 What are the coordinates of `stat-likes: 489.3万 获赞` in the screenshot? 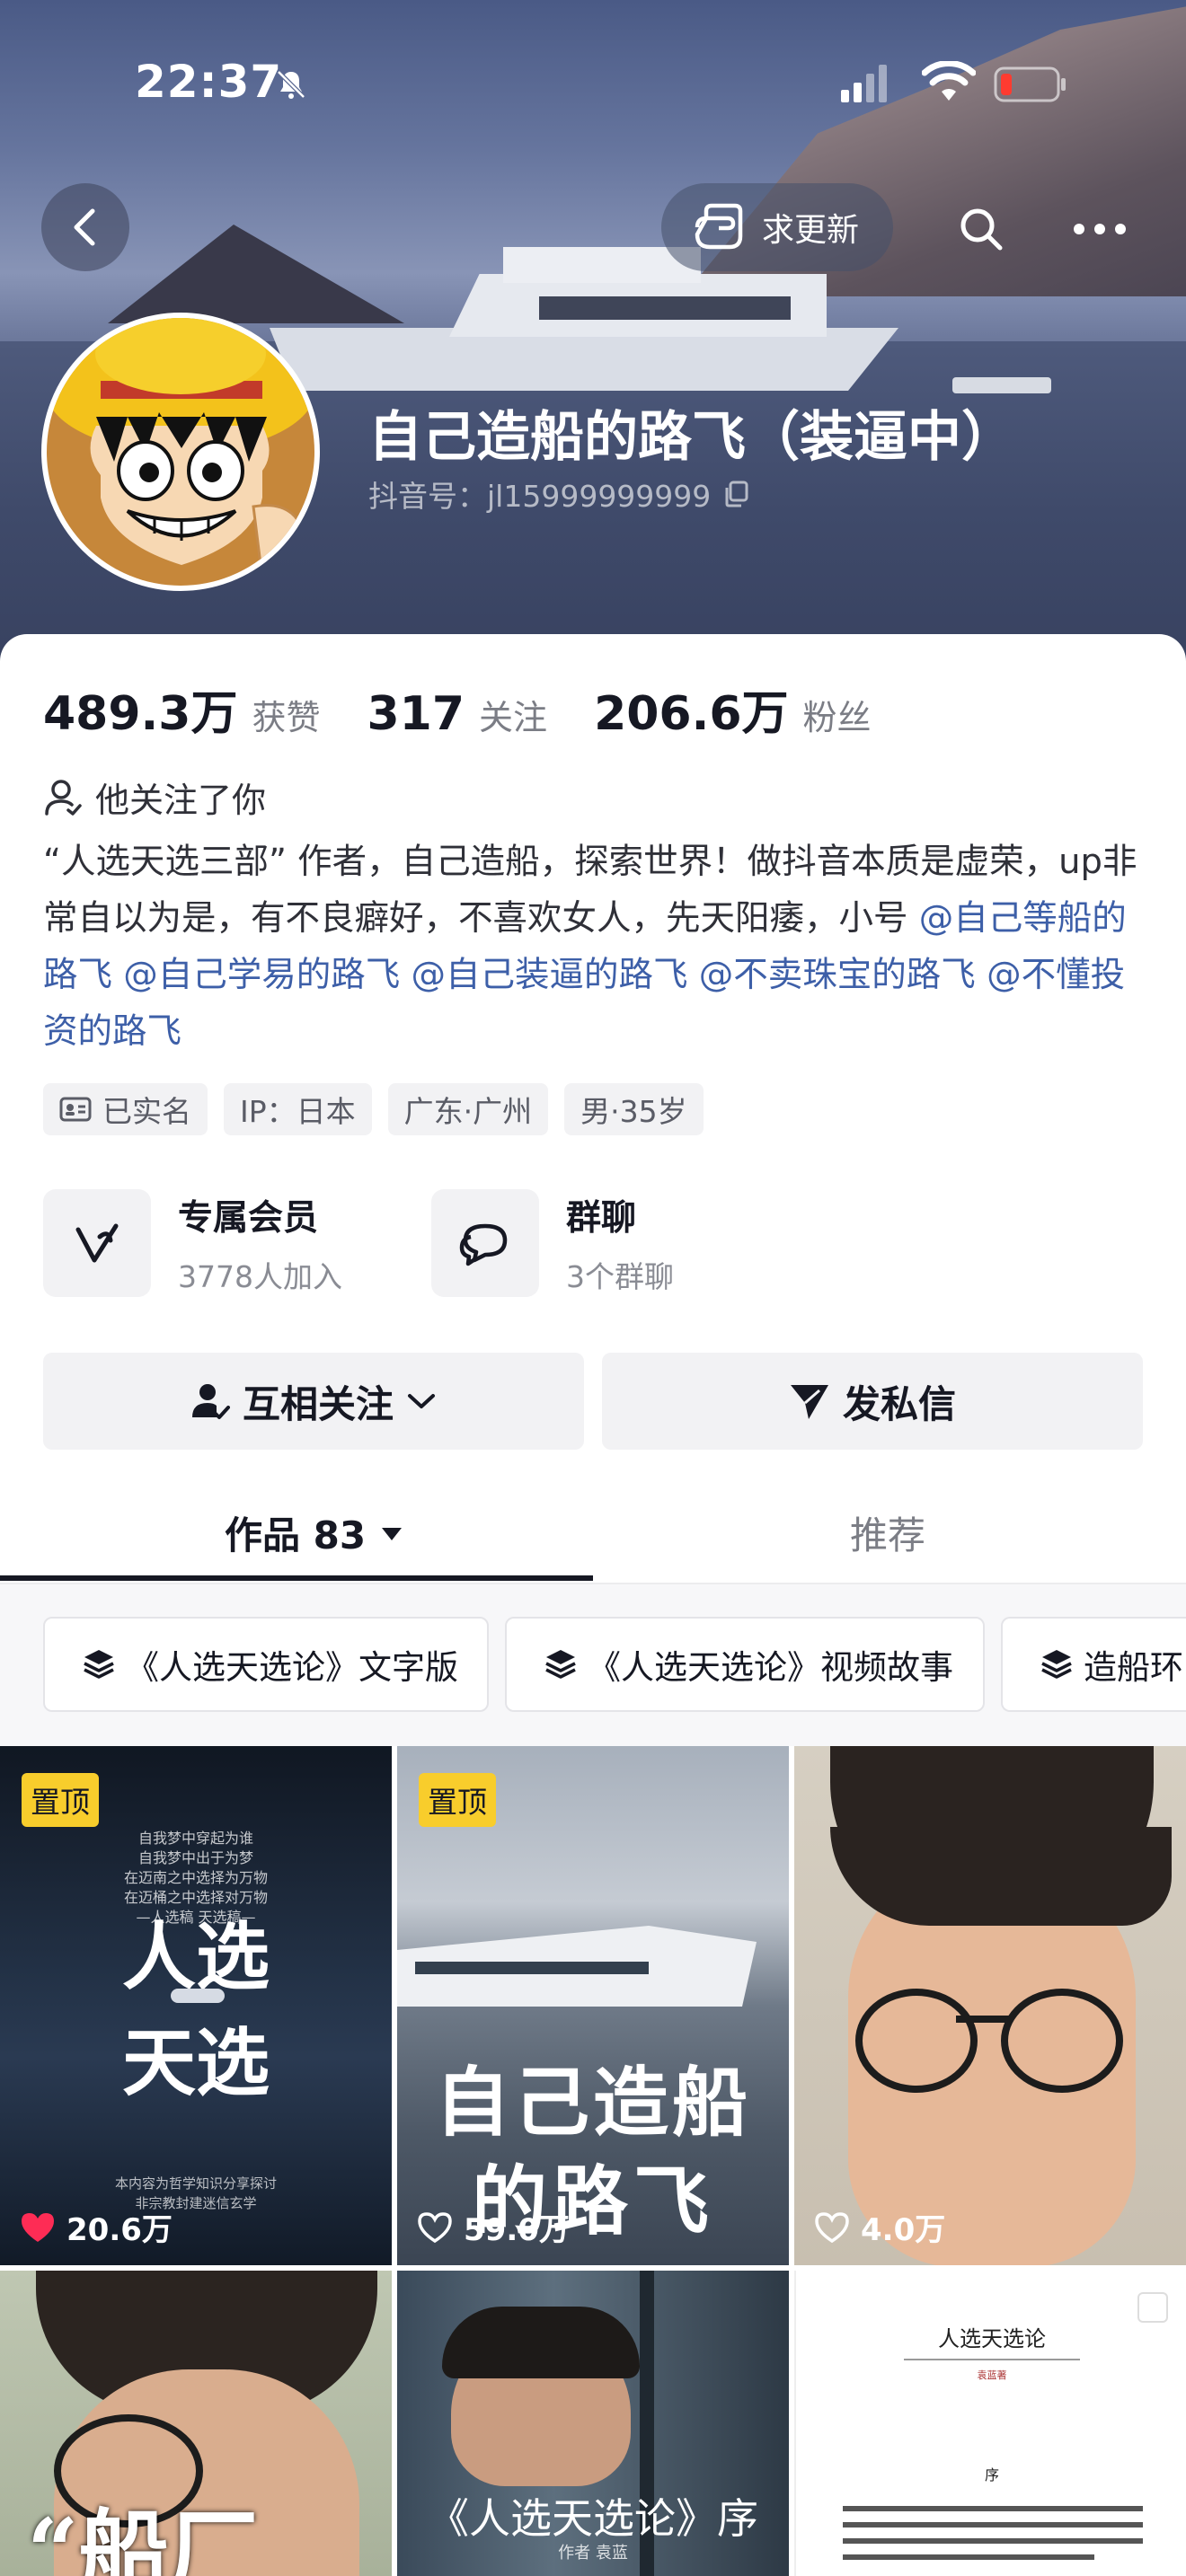 It's located at (182, 709).